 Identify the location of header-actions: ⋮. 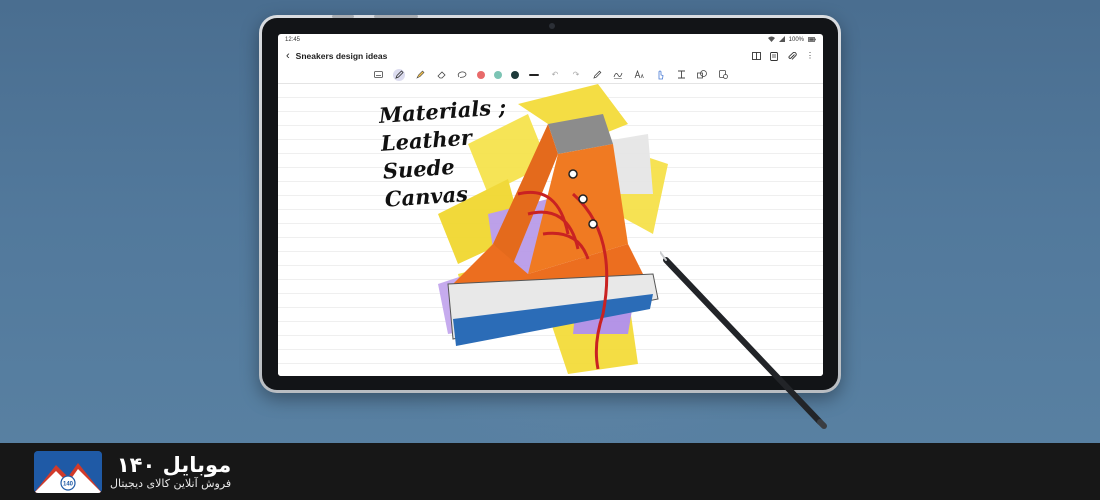
(783, 56).